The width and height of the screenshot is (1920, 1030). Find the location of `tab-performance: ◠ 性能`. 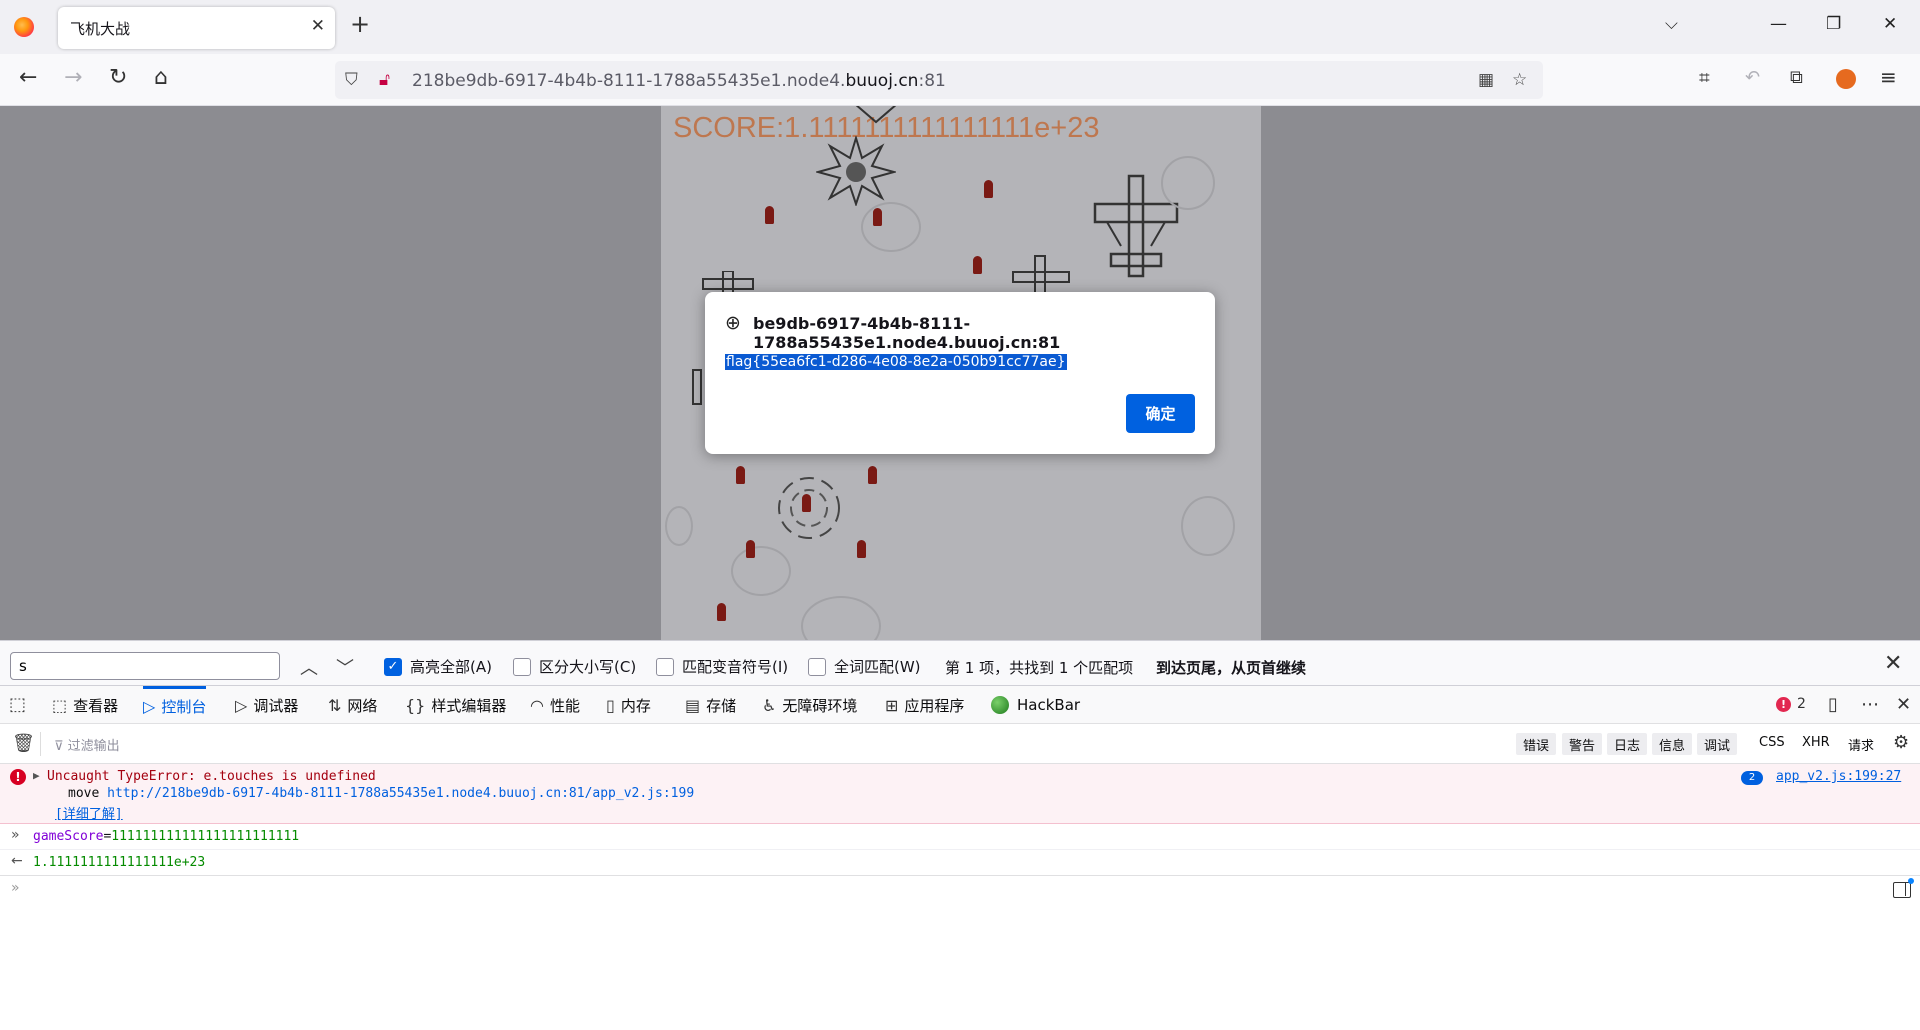

tab-performance: ◠ 性能 is located at coordinates (555, 705).